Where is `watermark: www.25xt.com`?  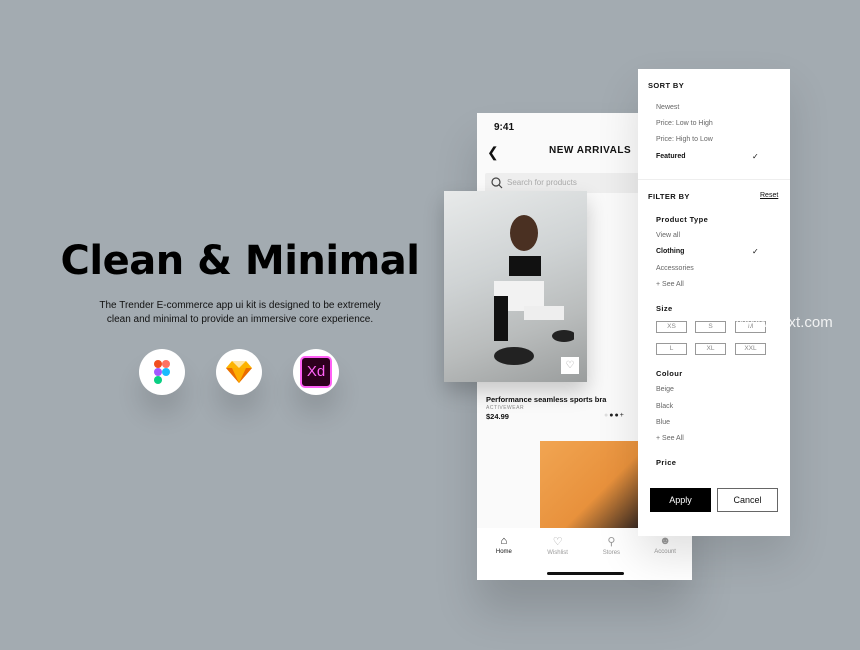
watermark: www.25xt.com is located at coordinates (784, 322).